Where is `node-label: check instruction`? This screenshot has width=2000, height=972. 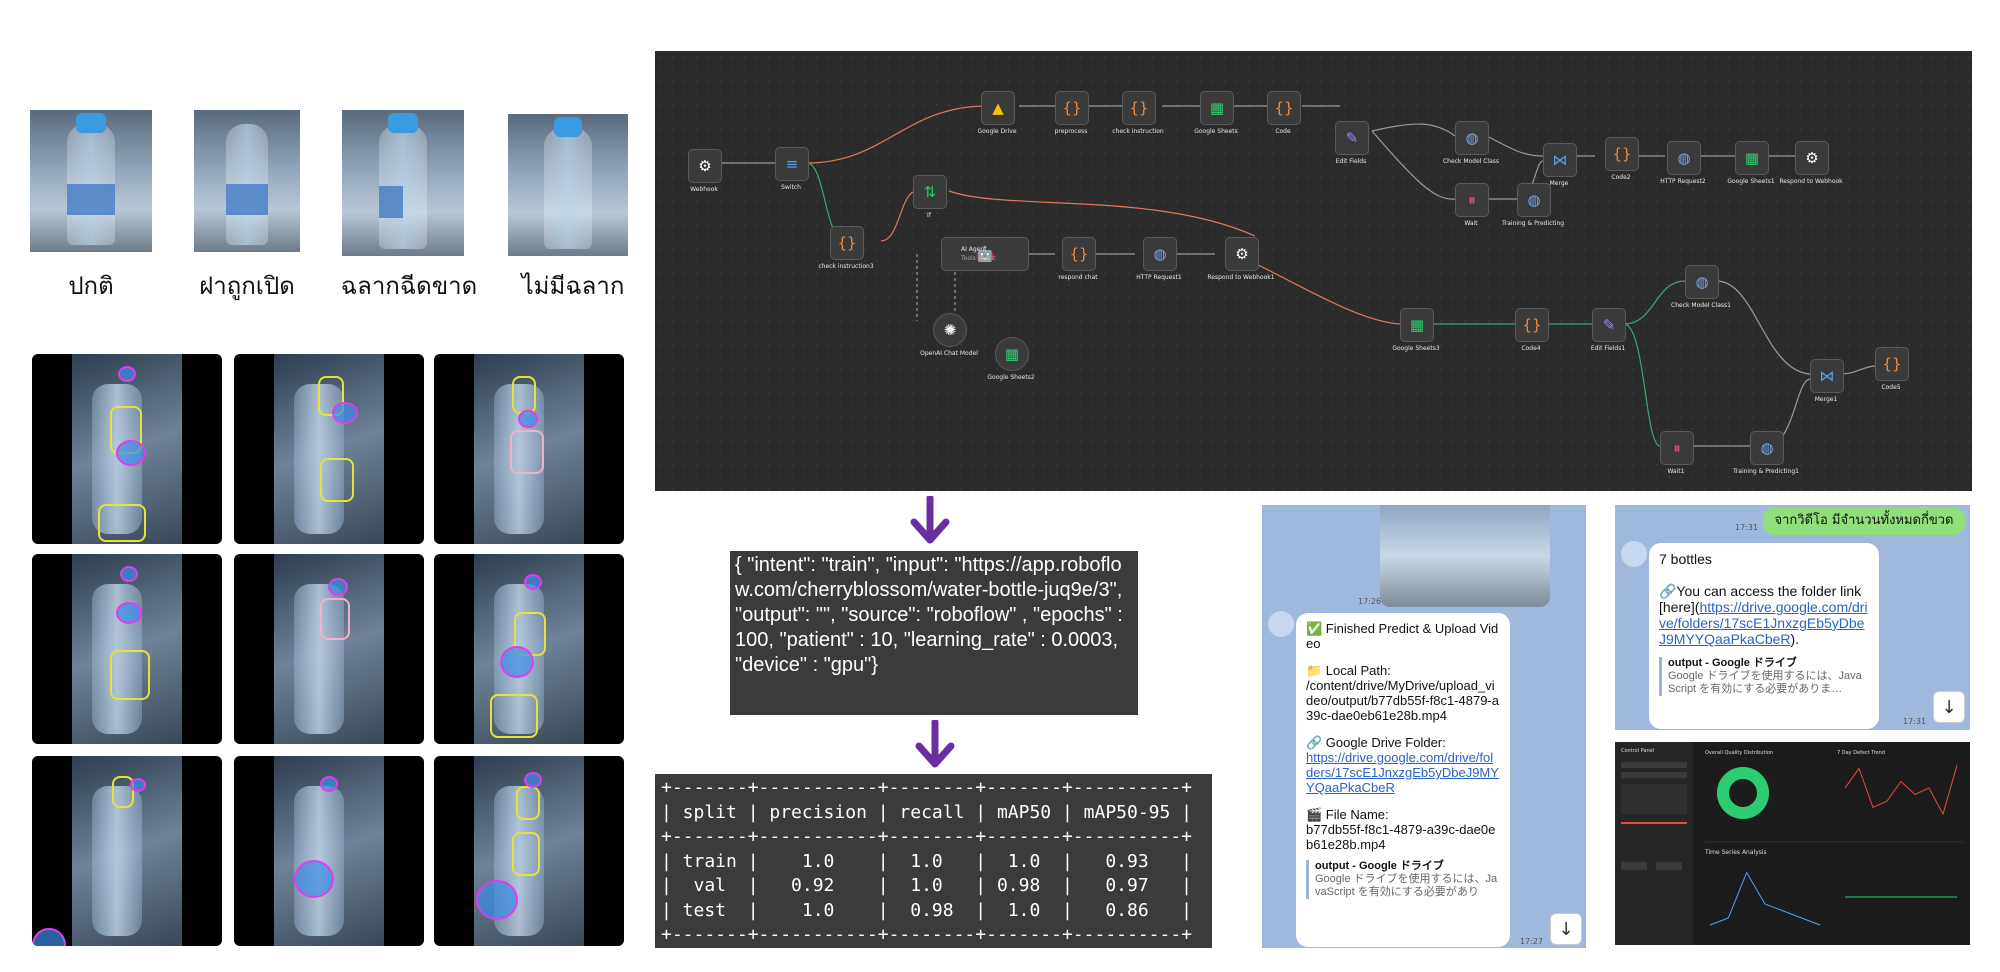 node-label: check instruction is located at coordinates (1138, 131).